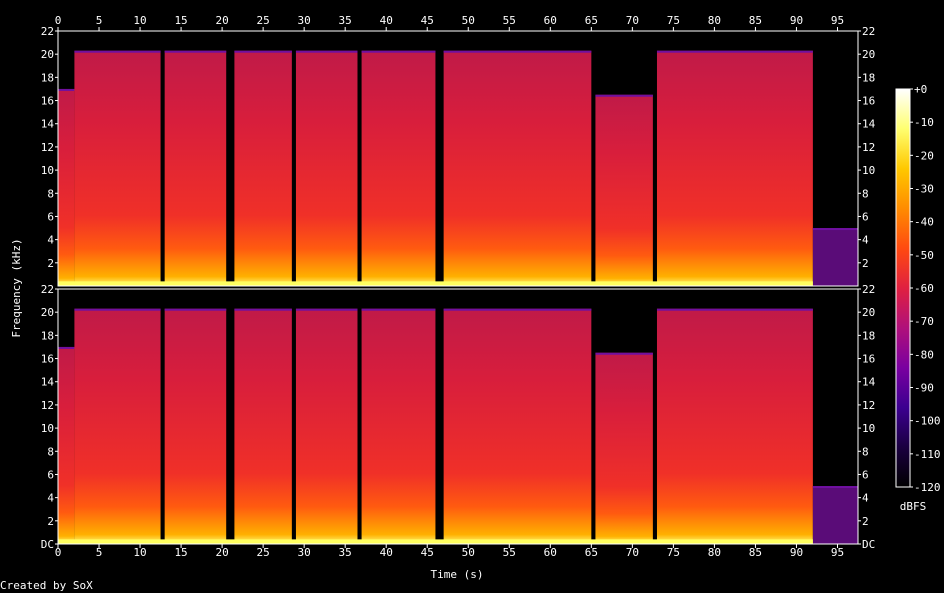 This screenshot has height=593, width=944. I want to click on x-tick-label: 35, so click(345, 20).